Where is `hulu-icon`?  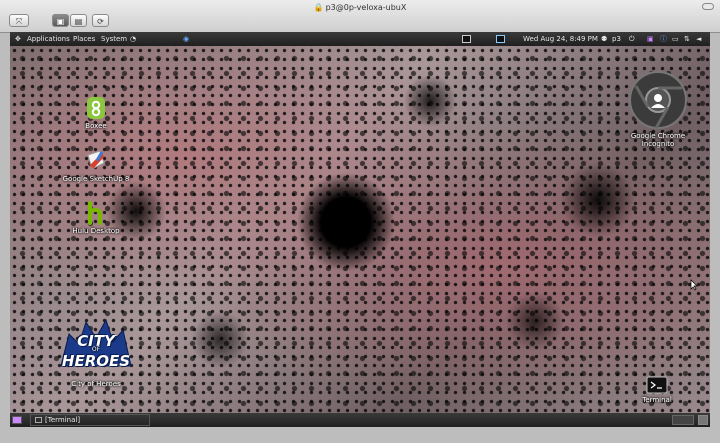 hulu-icon is located at coordinates (95, 213).